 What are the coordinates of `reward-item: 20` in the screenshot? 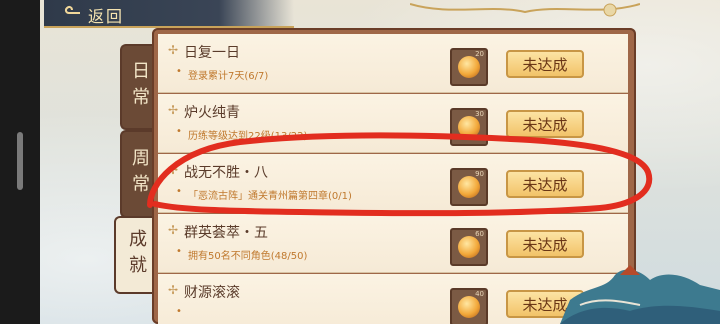 It's located at (469, 67).